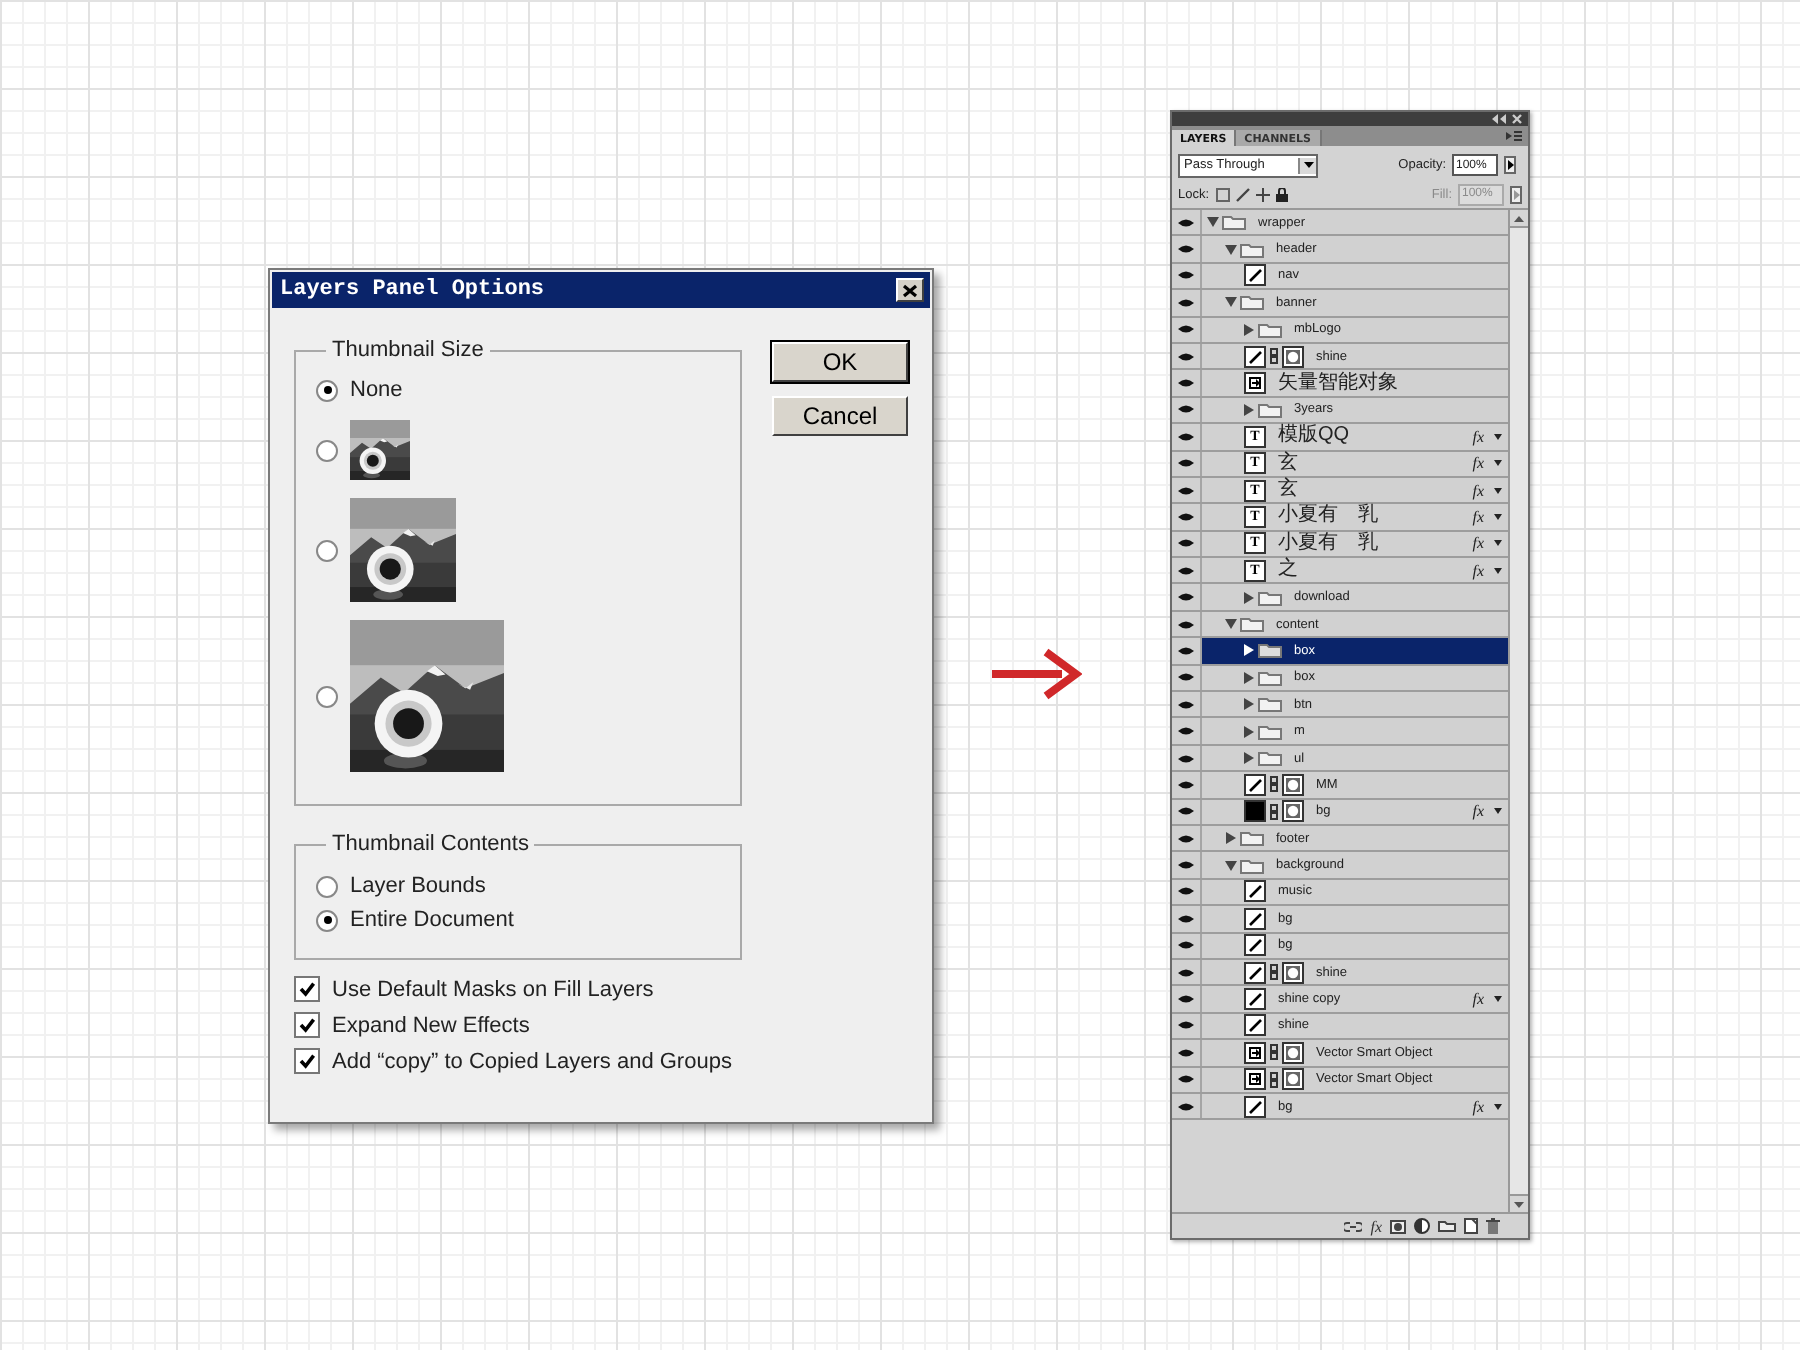  I want to click on scrollbar, so click(1518, 711).